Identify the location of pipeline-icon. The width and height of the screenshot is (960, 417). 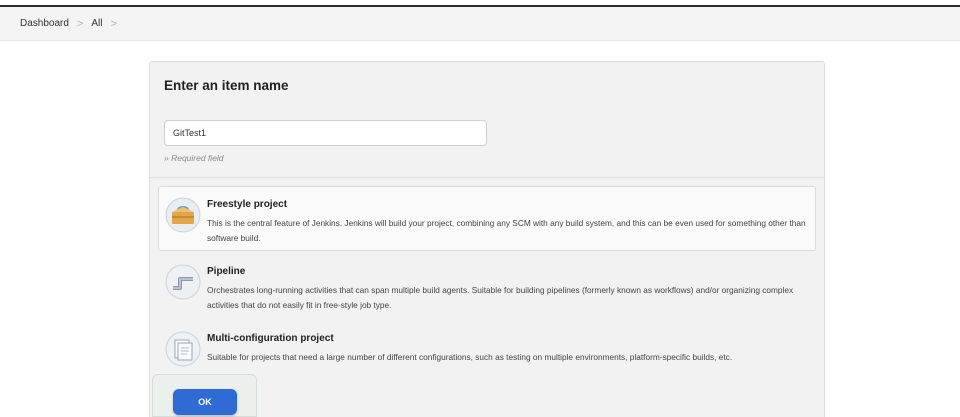
(183, 282).